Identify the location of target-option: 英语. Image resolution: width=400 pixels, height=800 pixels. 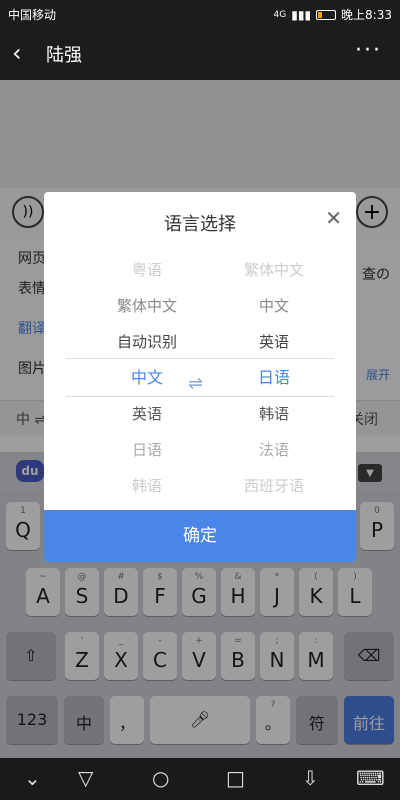
(274, 342).